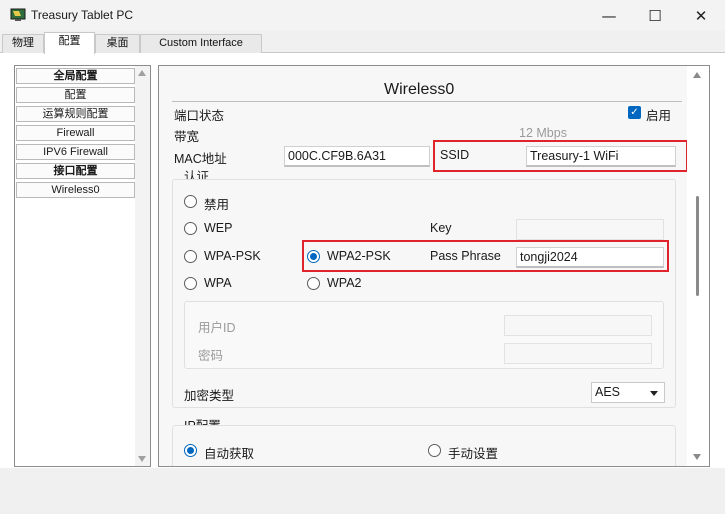  I want to click on static-ip-label: 手动设置, so click(473, 454).